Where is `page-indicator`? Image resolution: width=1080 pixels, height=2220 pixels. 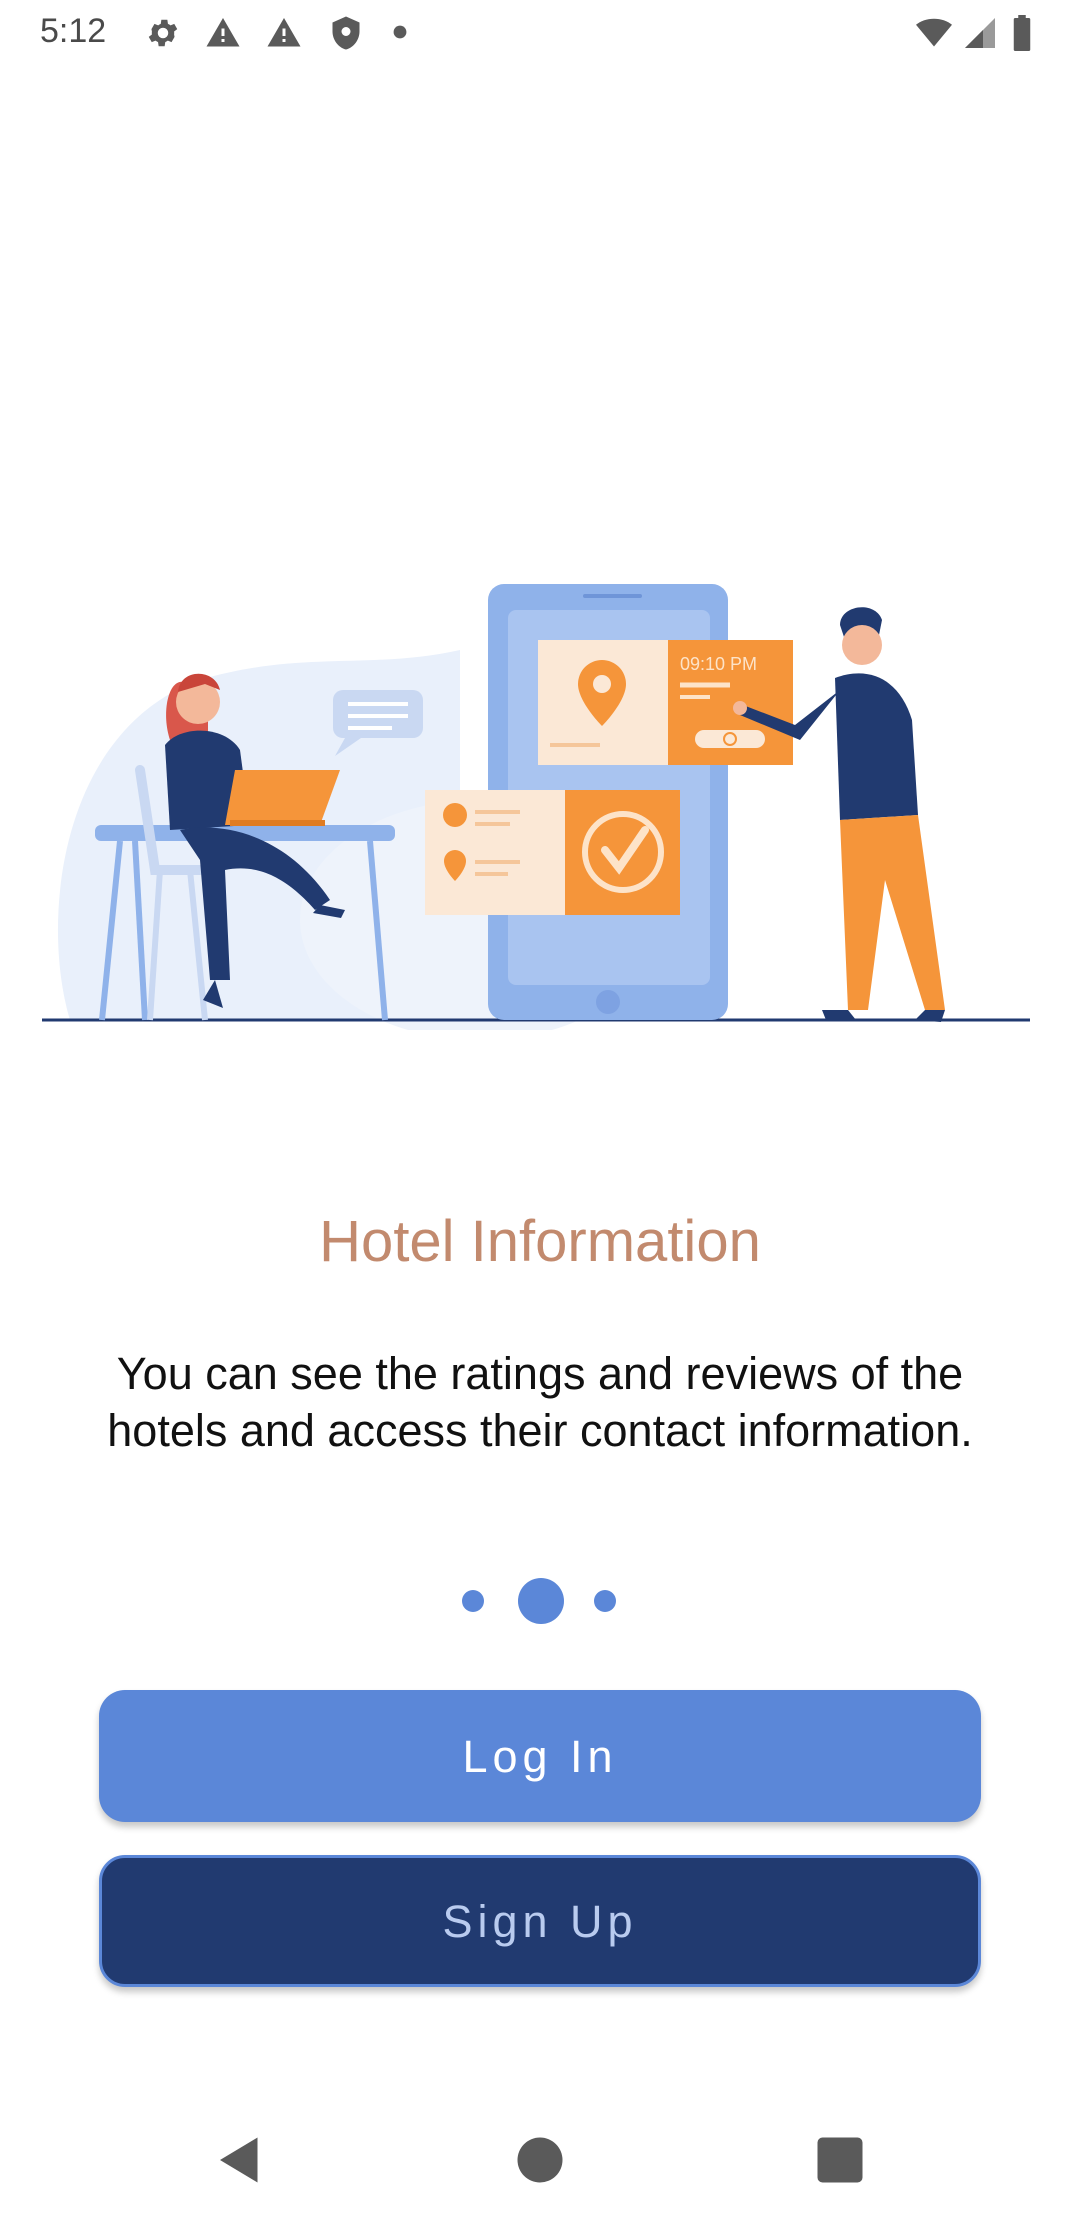 page-indicator is located at coordinates (540, 1601).